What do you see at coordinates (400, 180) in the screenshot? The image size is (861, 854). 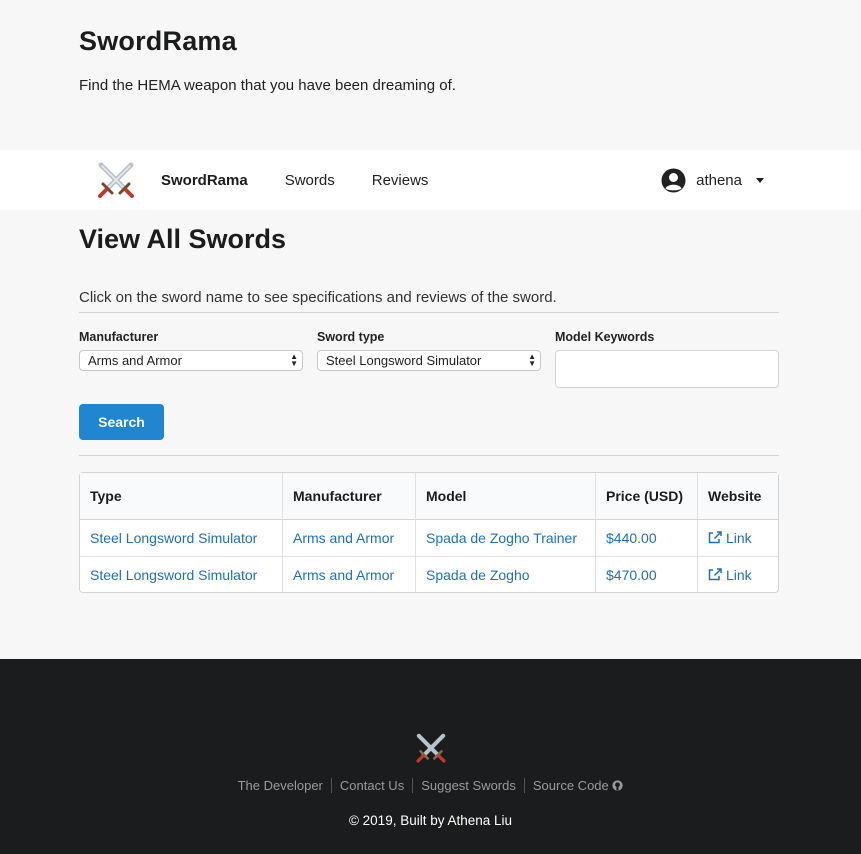 I see `nav-link-reviews: Reviews` at bounding box center [400, 180].